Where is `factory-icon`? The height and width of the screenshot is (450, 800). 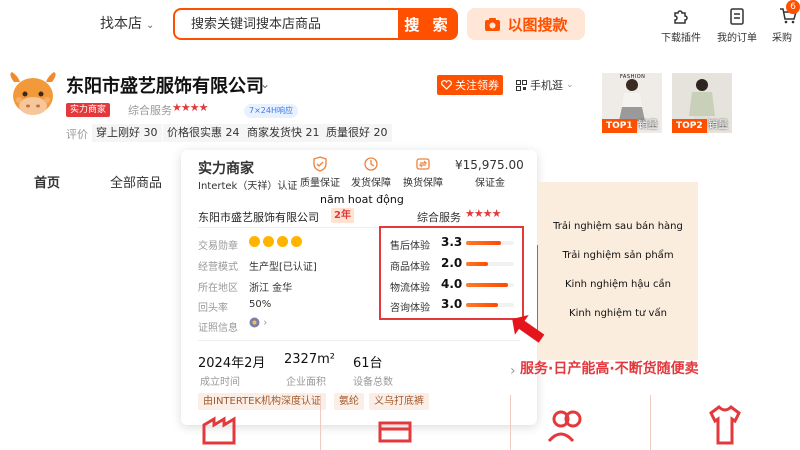 factory-icon is located at coordinates (219, 430).